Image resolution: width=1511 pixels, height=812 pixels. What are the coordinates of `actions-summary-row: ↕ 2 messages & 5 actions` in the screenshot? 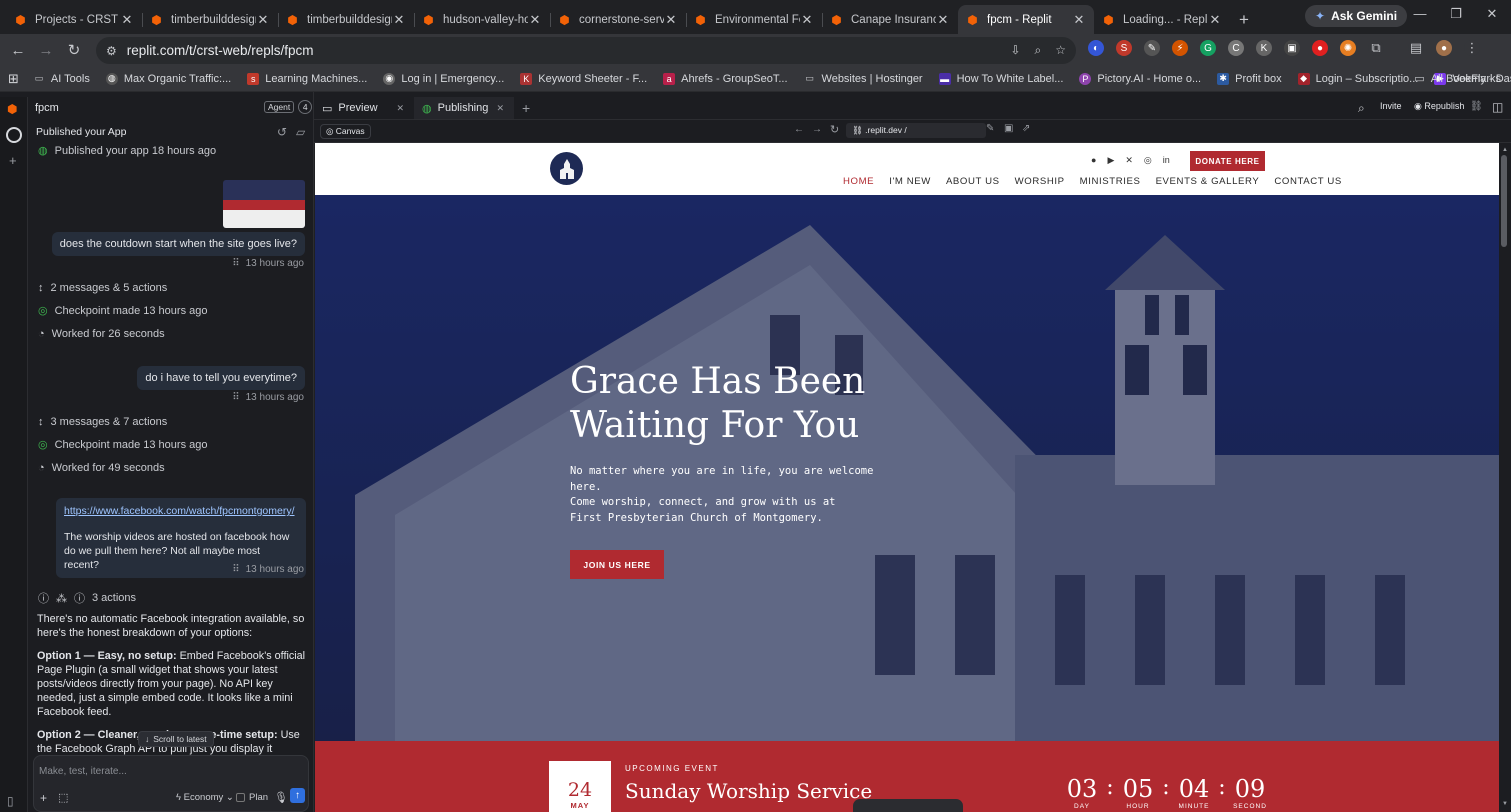 It's located at (102, 288).